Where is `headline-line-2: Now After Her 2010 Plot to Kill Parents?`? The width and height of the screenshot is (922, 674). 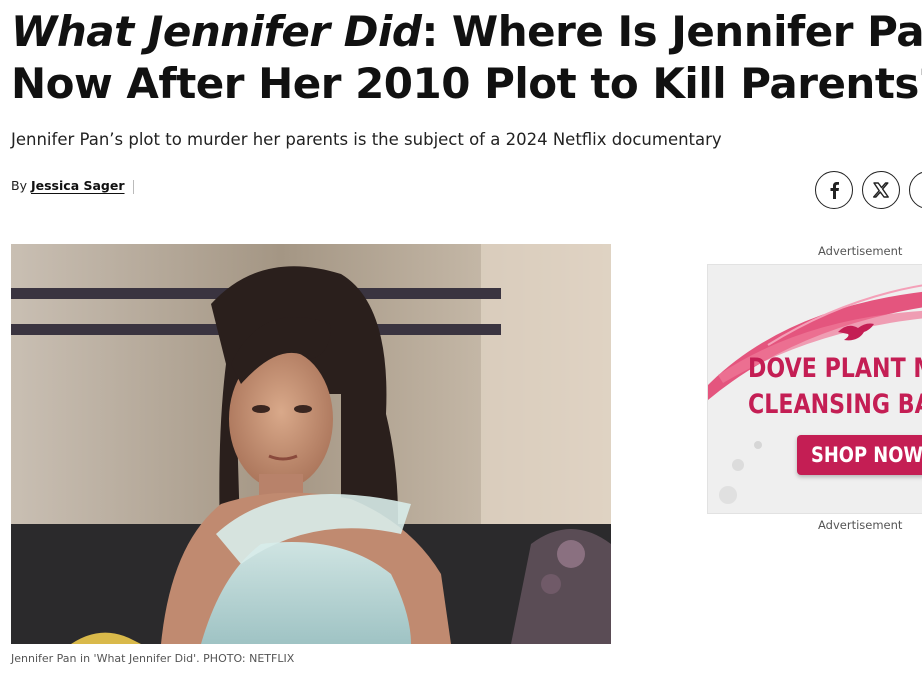
headline-line-2: Now After Her 2010 Plot to Kill Parents? is located at coordinates (466, 83).